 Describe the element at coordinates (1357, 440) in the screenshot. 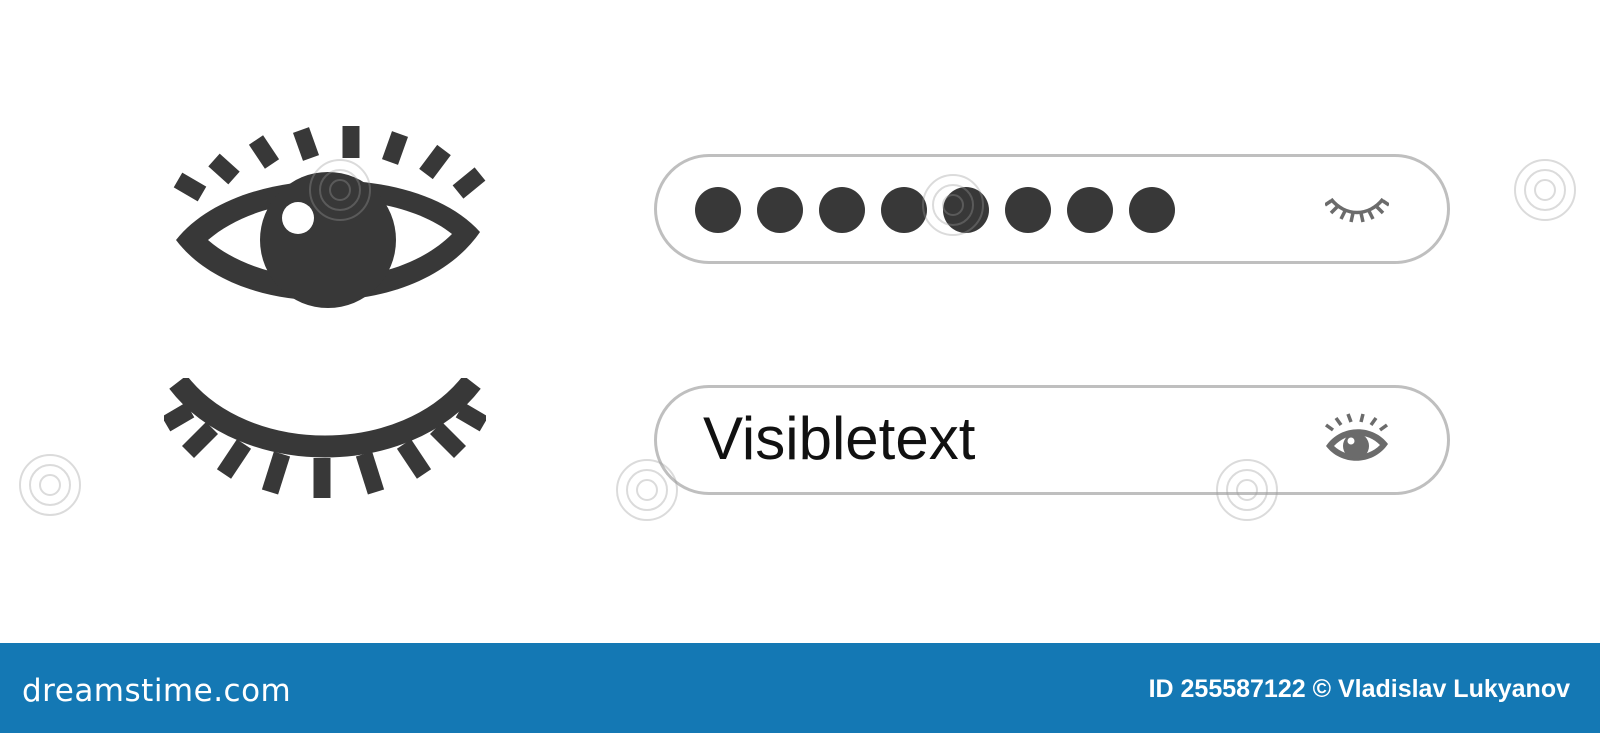

I see `open-eye-icon` at that location.